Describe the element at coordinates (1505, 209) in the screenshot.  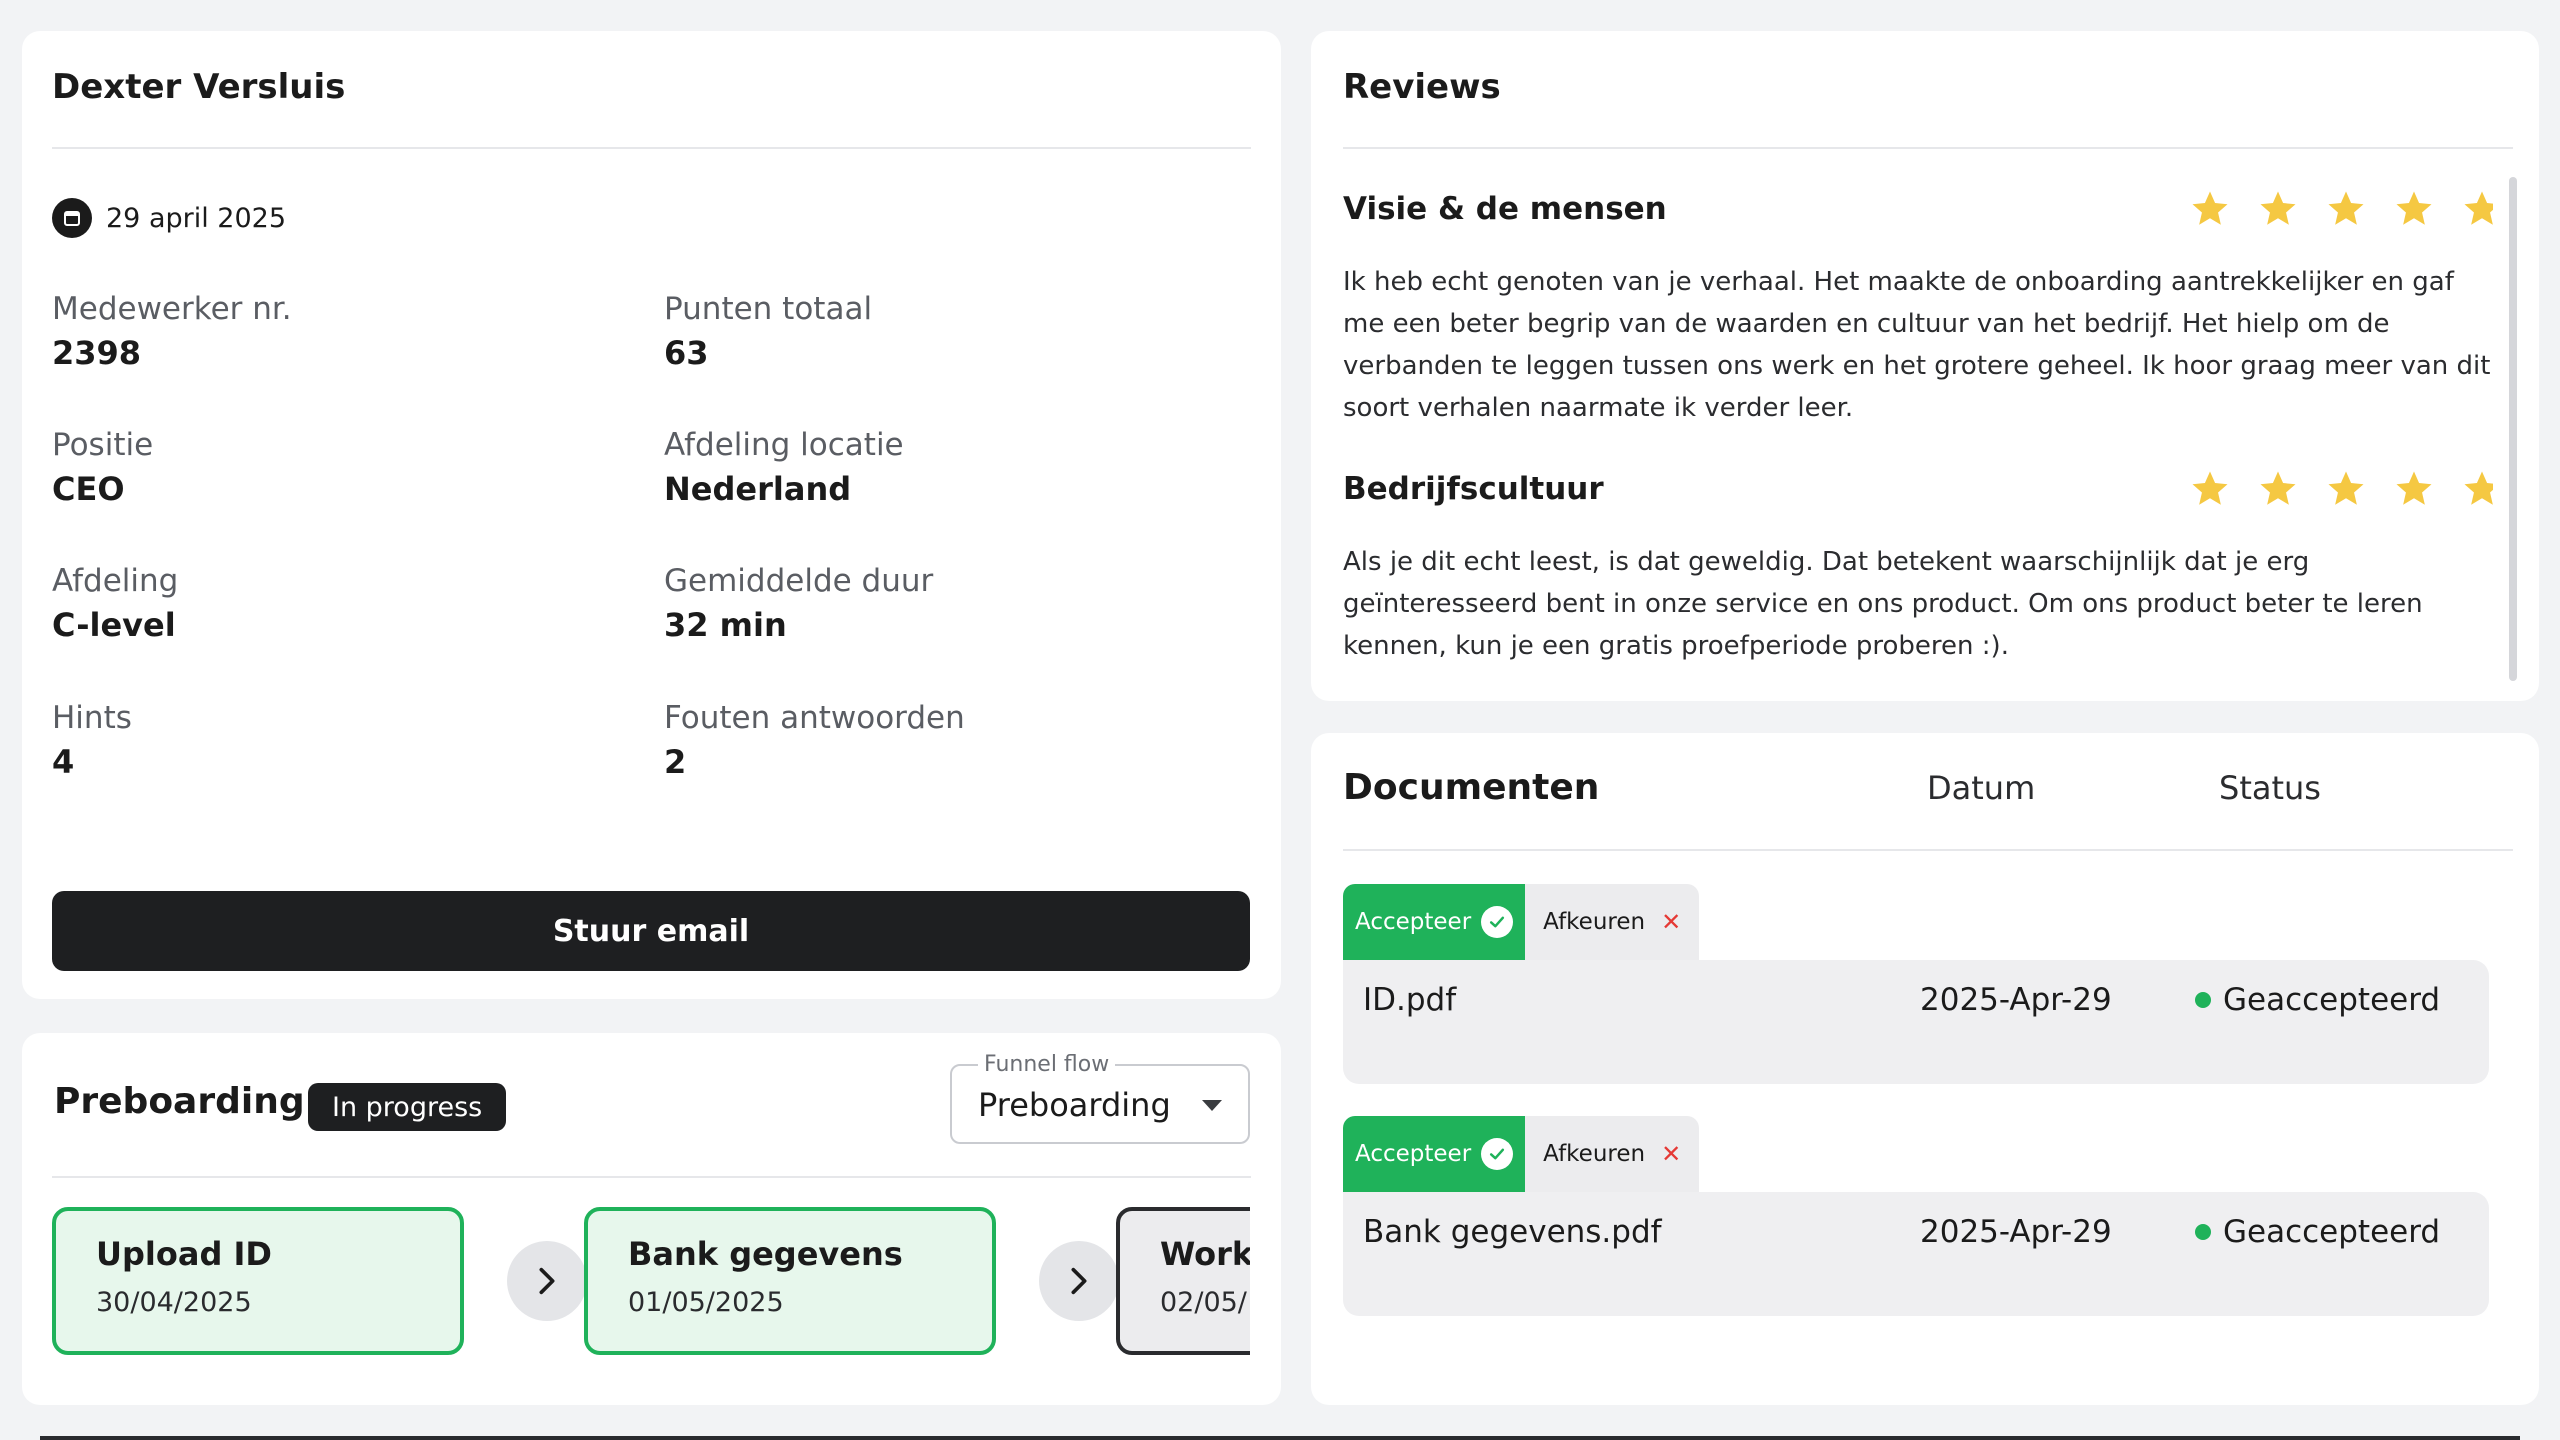
I see `review-title: Visie & de mensen` at that location.